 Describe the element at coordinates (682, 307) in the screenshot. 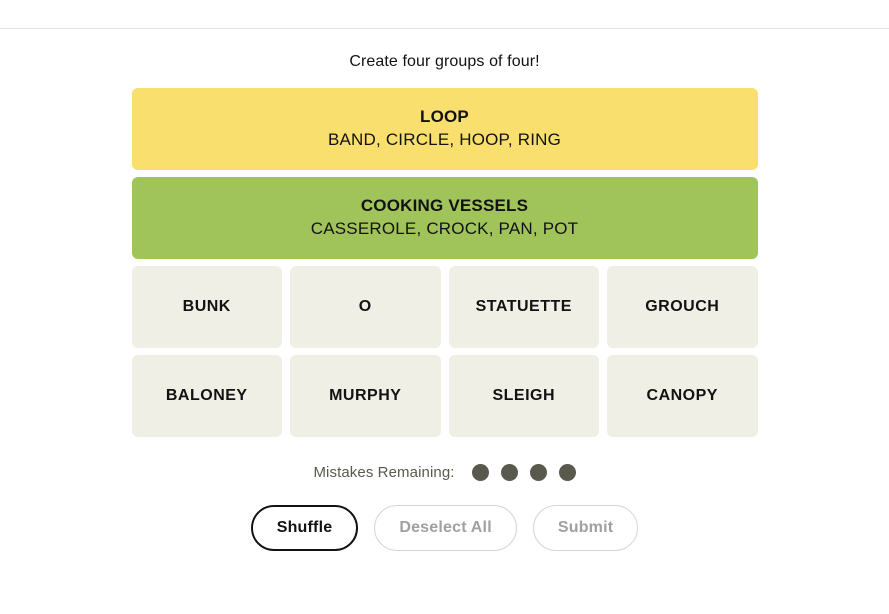

I see `tile-grouch: GROUCH` at that location.